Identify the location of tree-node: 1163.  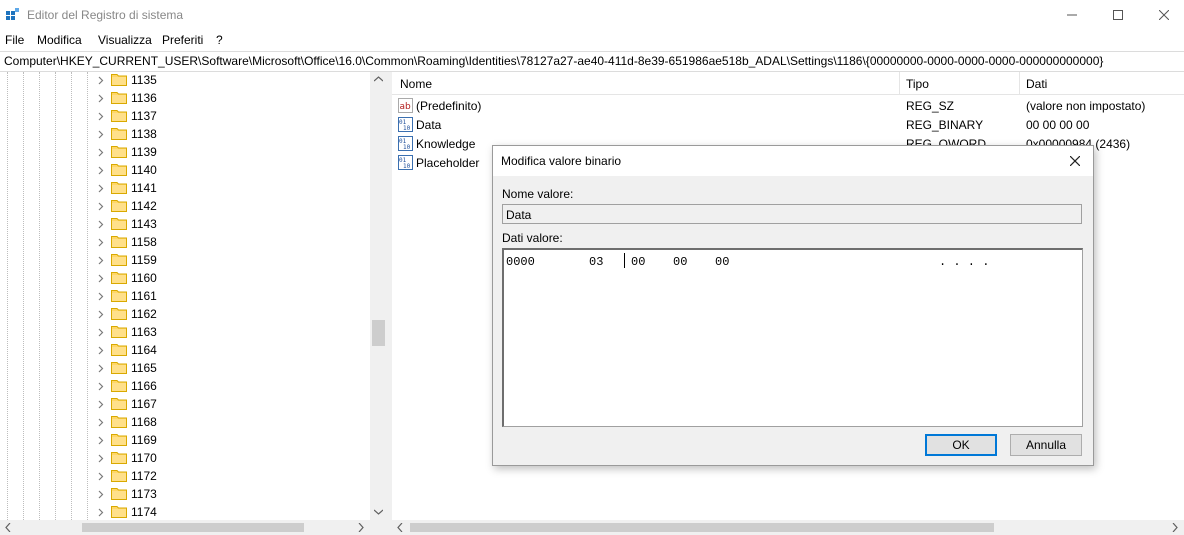
(185, 332).